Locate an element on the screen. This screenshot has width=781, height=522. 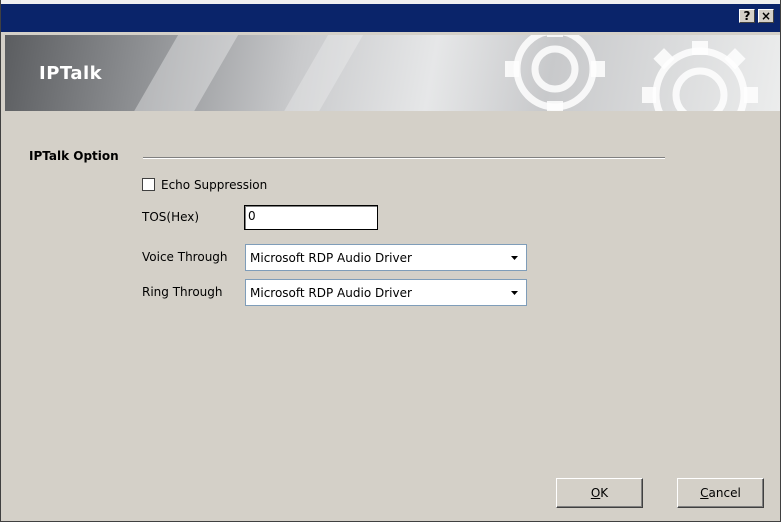
voice-through-select: Microsoft RDP Audio Driver is located at coordinates (386, 257).